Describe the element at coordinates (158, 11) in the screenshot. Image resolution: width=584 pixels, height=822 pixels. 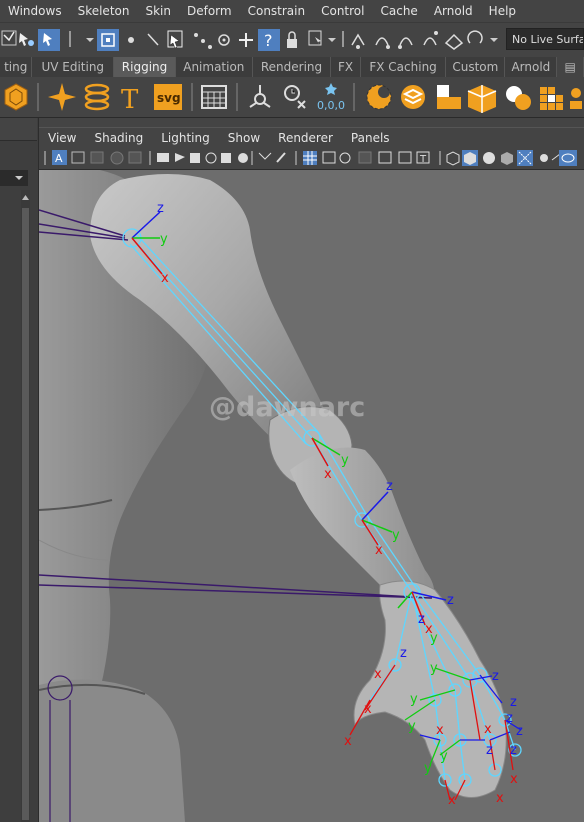
I see `menu-skin: Skin` at that location.